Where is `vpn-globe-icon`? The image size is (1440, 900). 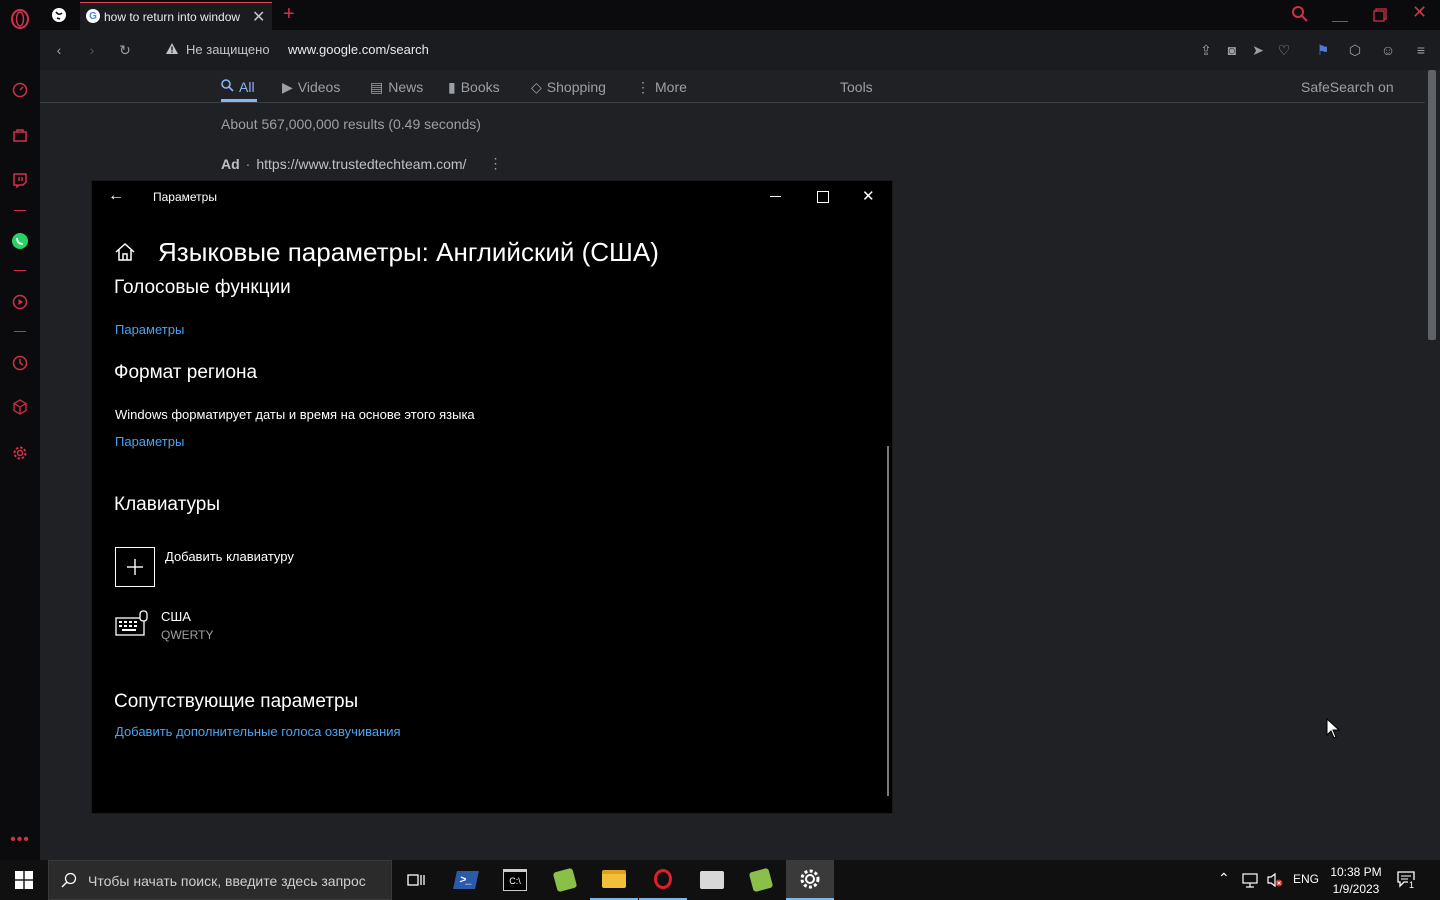 vpn-globe-icon is located at coordinates (59, 15).